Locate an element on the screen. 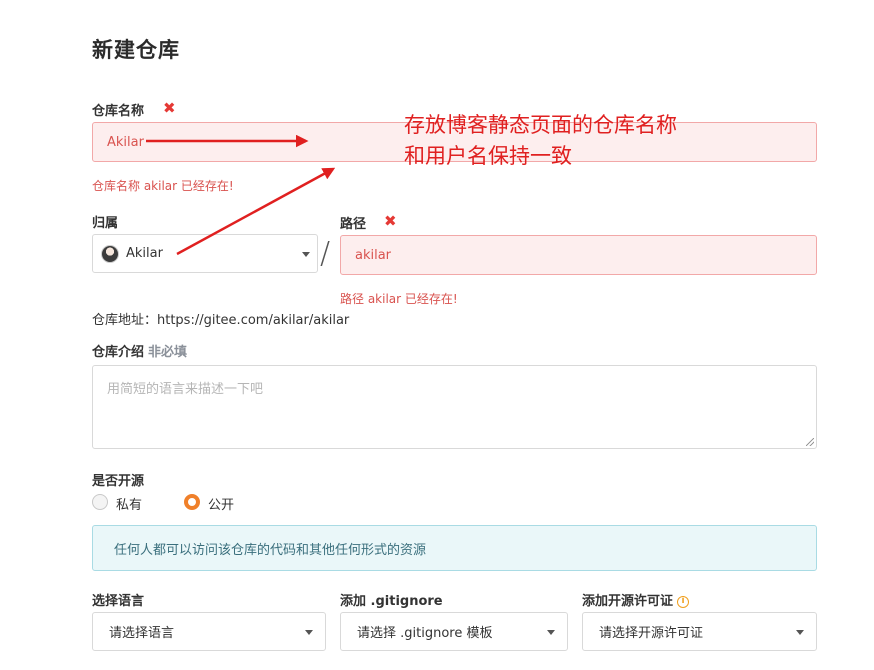  repo-address: 仓库地址：https://gitee.com/akilar/akilar is located at coordinates (221, 320).